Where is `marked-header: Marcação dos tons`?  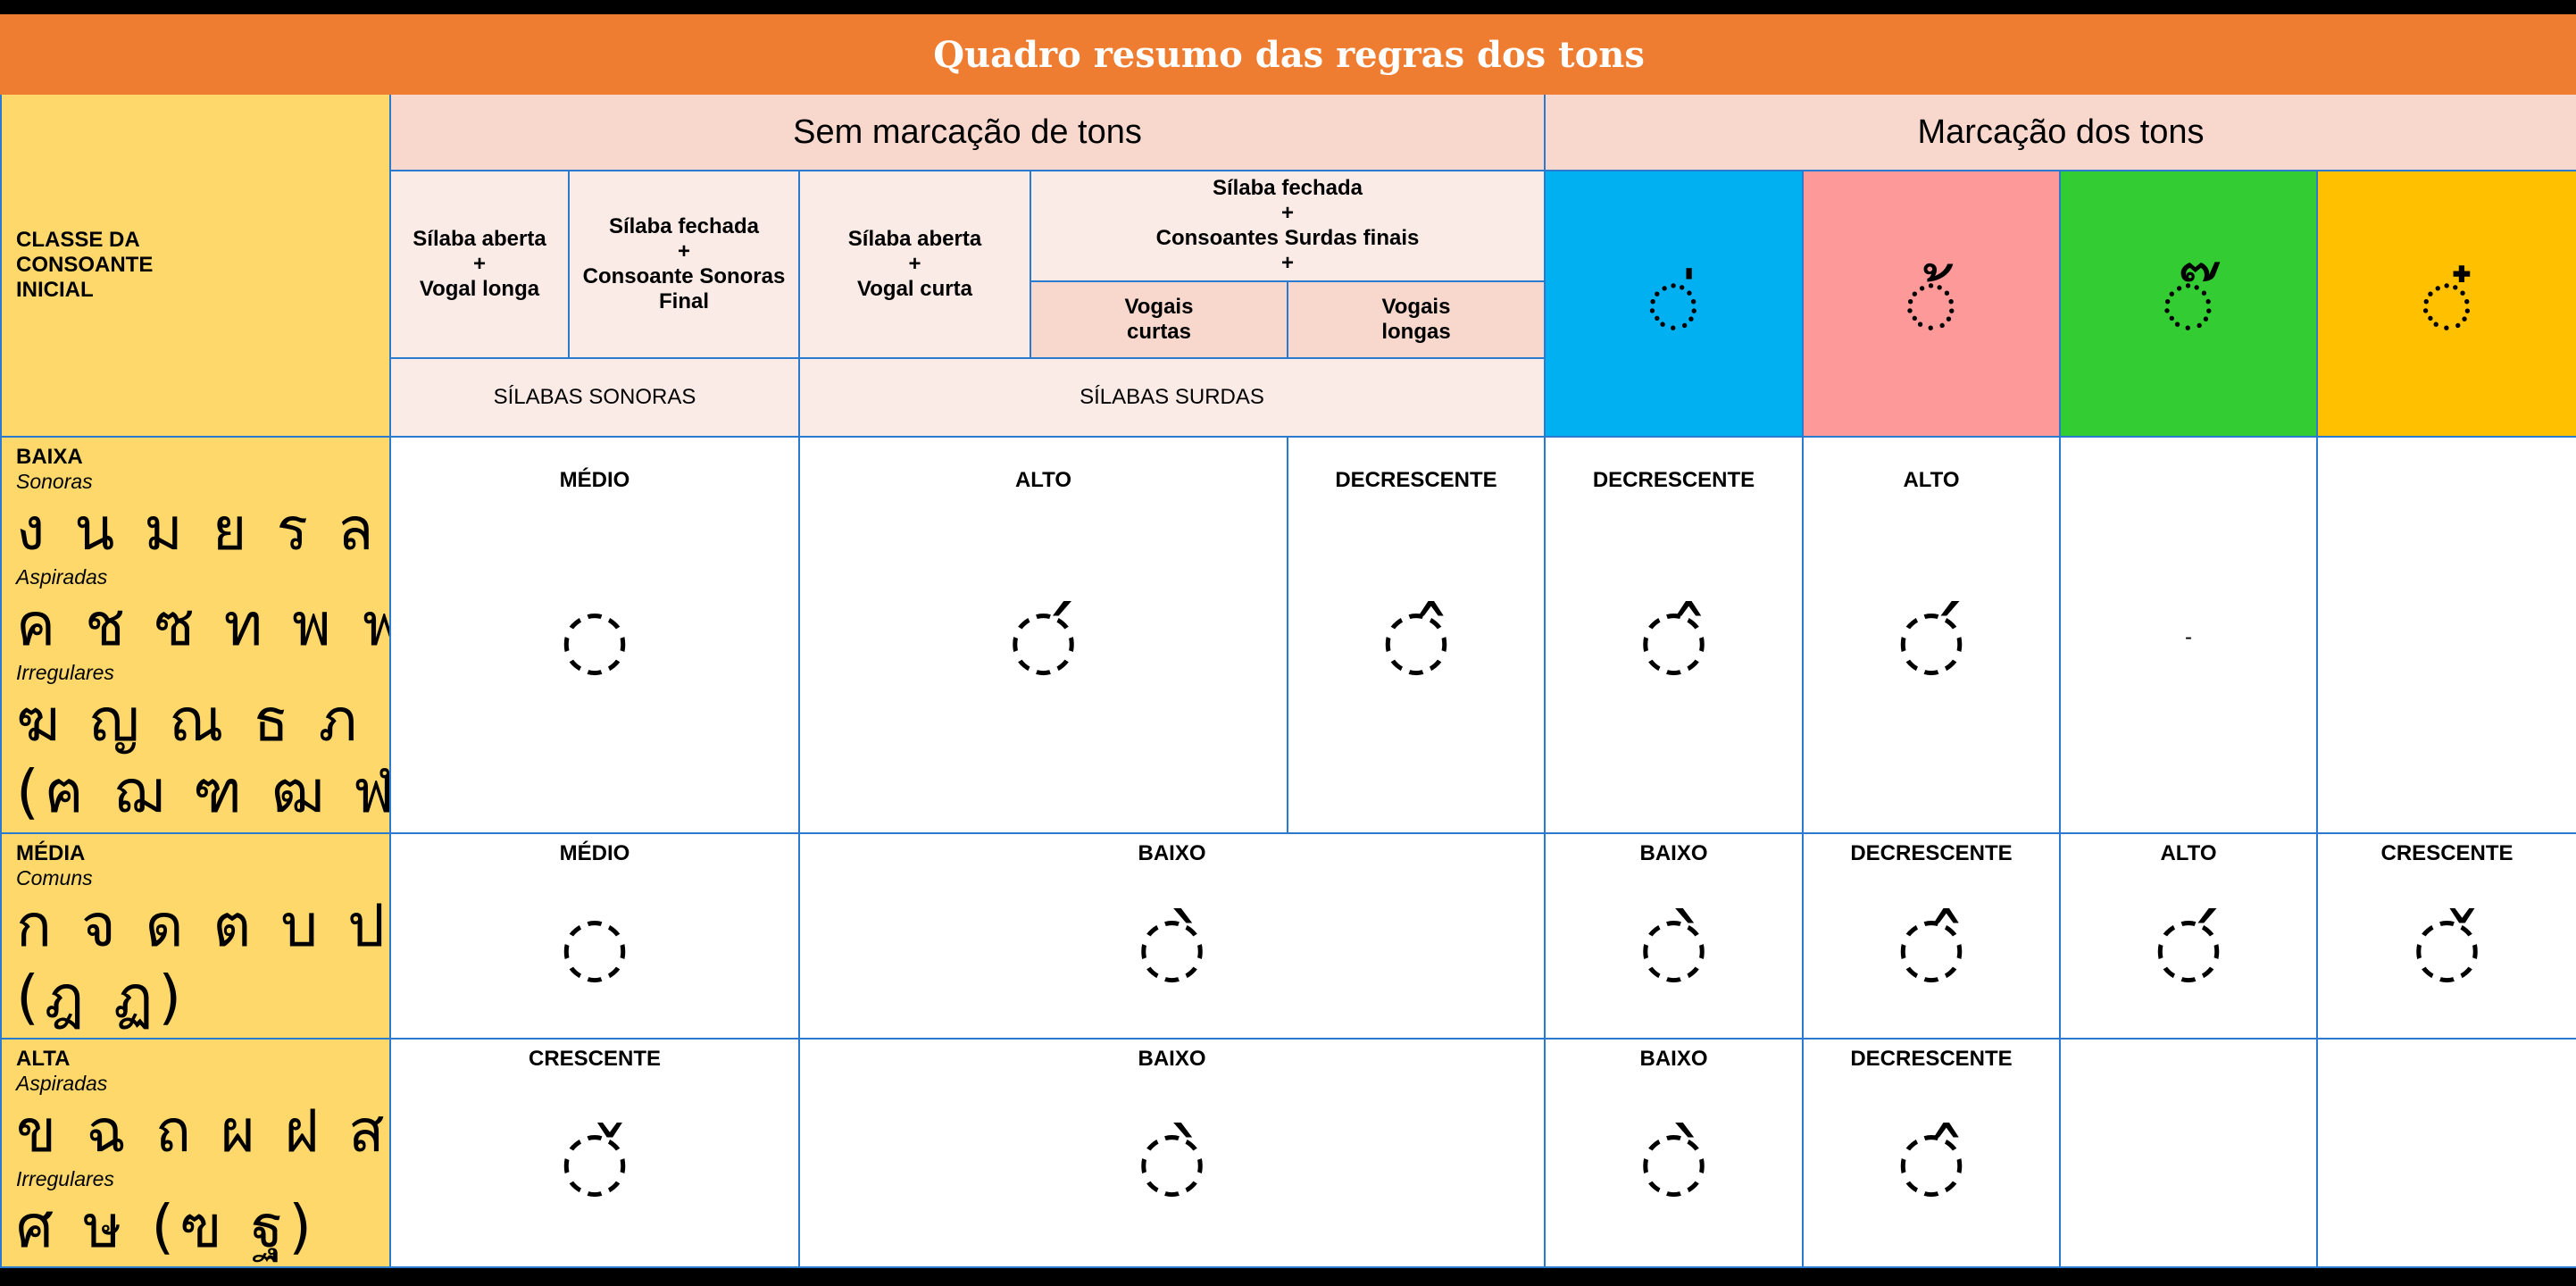
marked-header: Marcação dos tons is located at coordinates (2059, 132).